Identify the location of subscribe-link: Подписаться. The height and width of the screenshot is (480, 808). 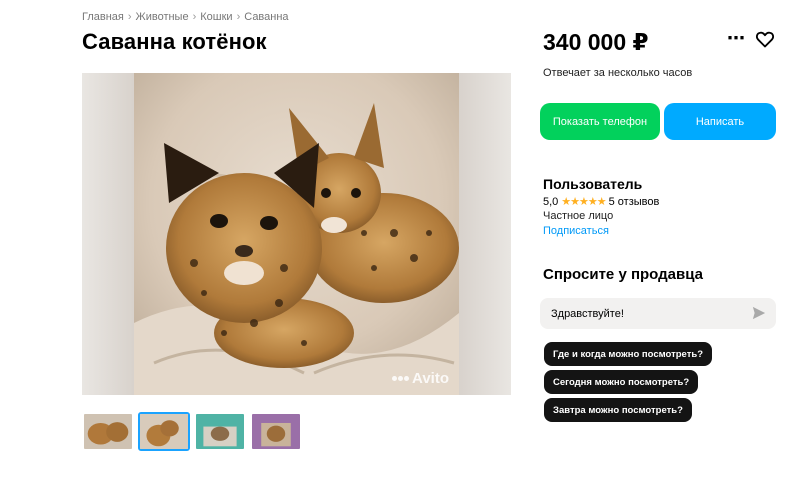
(576, 231).